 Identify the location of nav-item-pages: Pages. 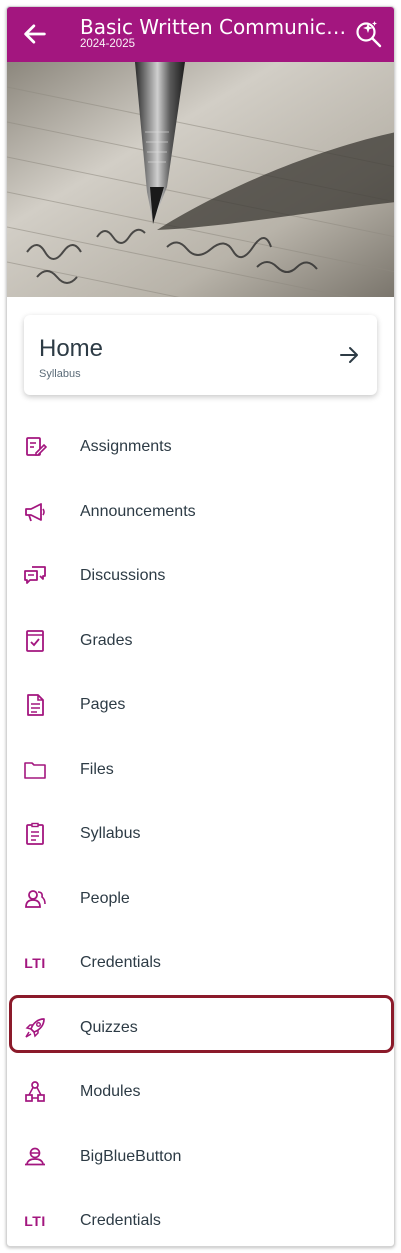
(200, 705).